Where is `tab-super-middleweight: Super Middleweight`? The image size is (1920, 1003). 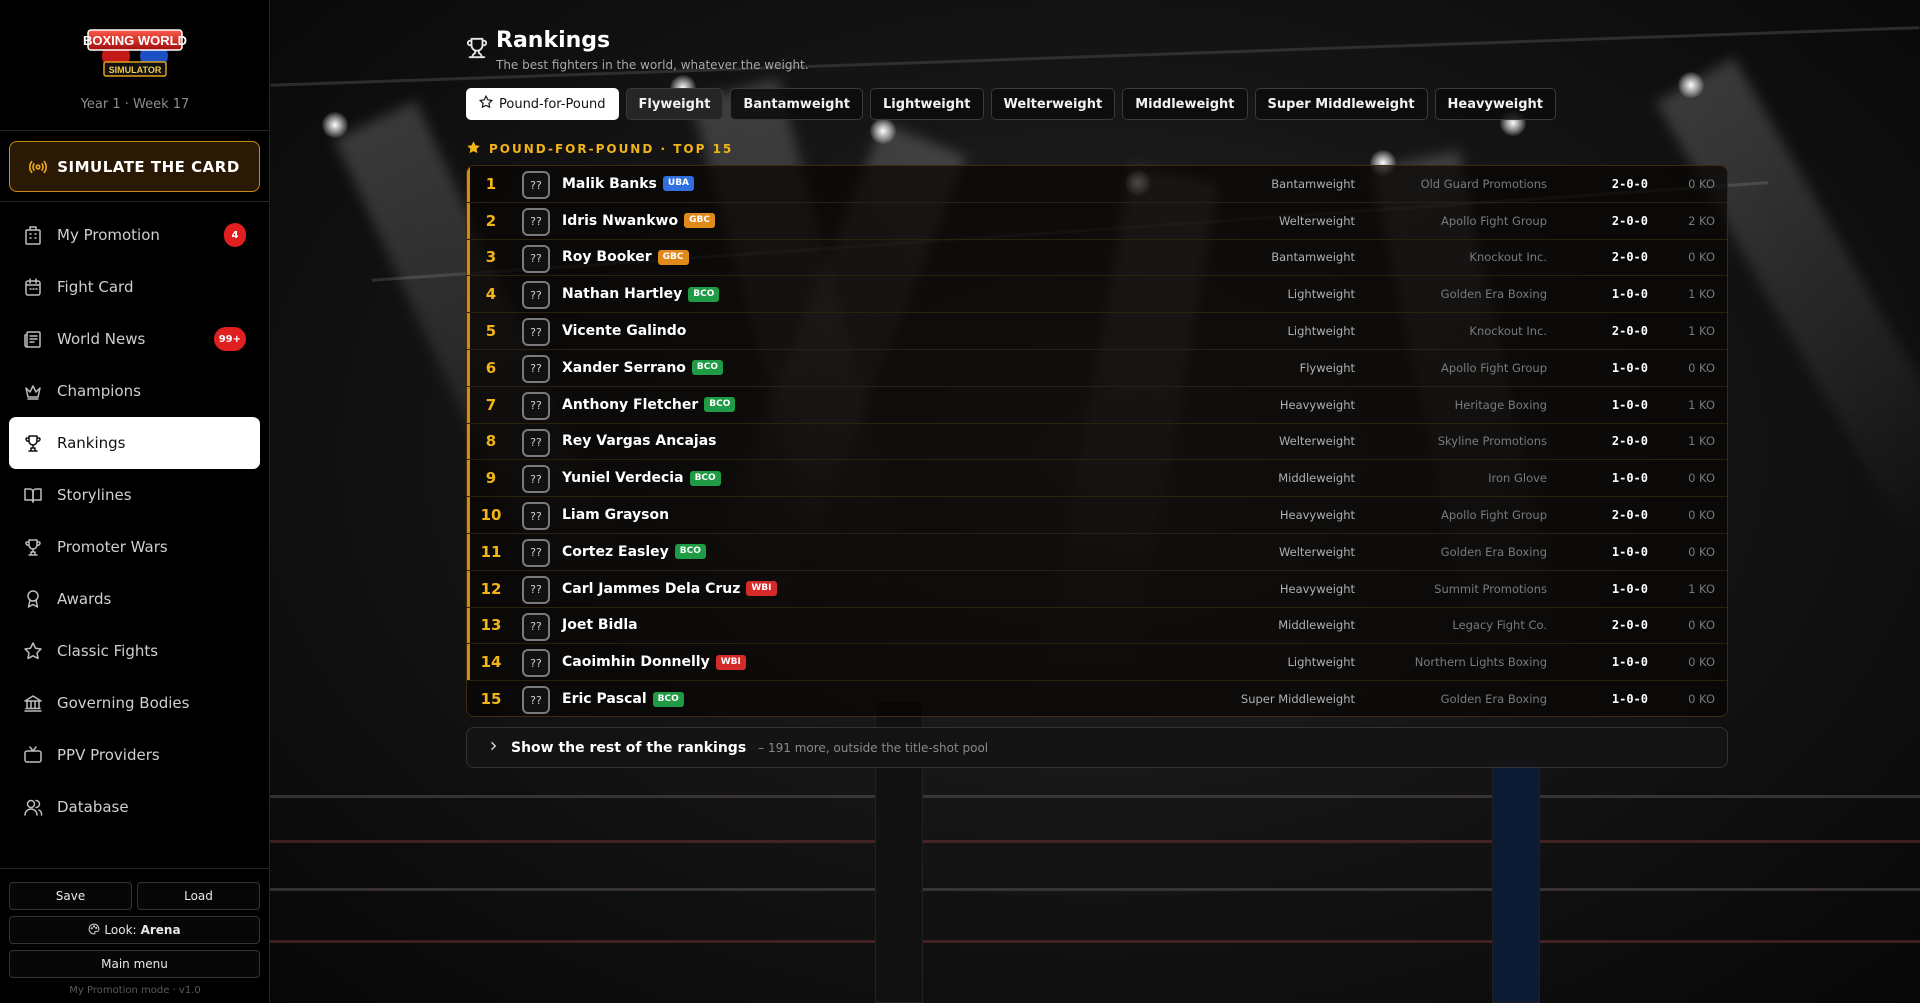 tab-super-middleweight: Super Middleweight is located at coordinates (1341, 104).